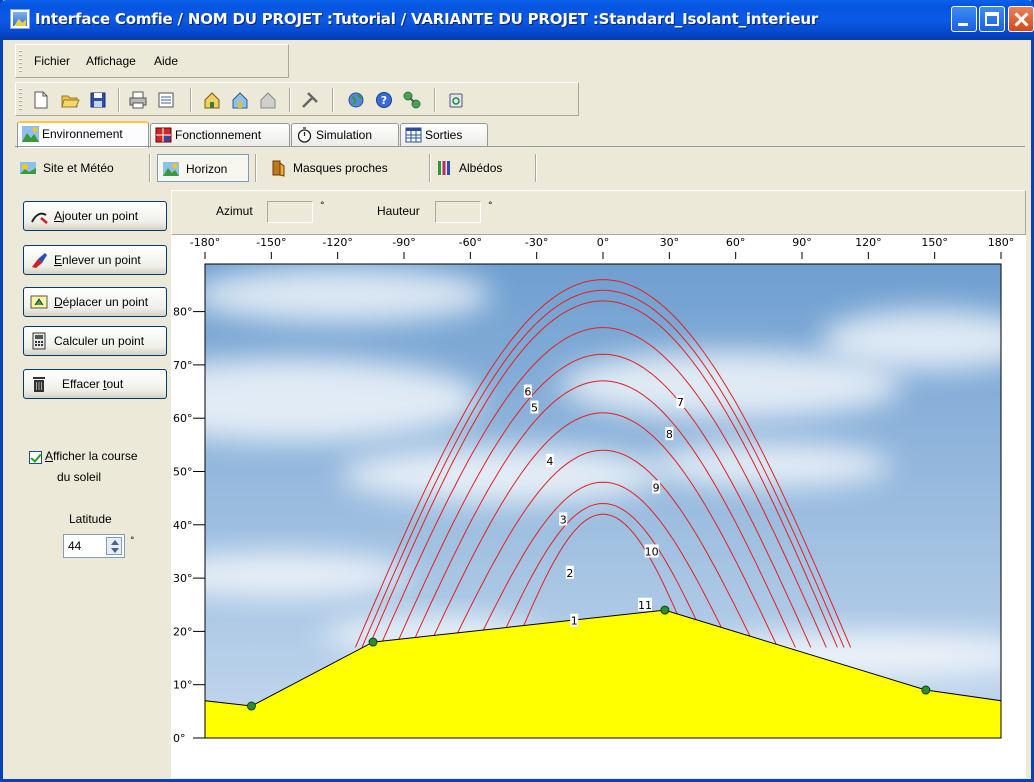  What do you see at coordinates (444, 135) in the screenshot?
I see `tab-sorties: Sorties` at bounding box center [444, 135].